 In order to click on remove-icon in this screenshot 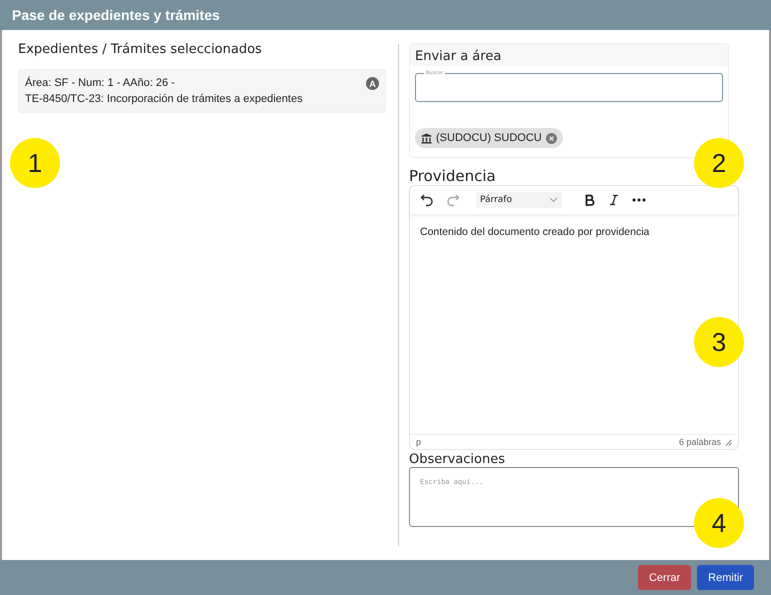, I will do `click(551, 138)`.